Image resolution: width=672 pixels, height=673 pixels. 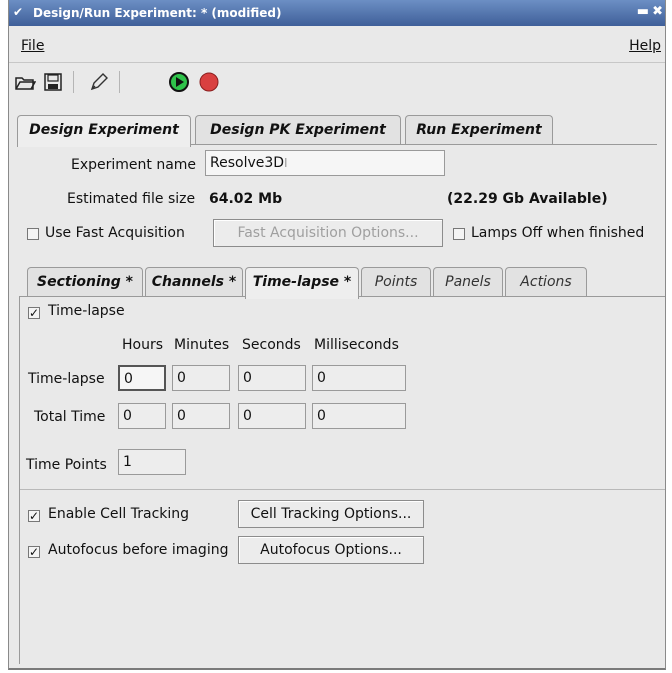 I want to click on tab-design-experiment: Design Experiment, so click(x=104, y=131).